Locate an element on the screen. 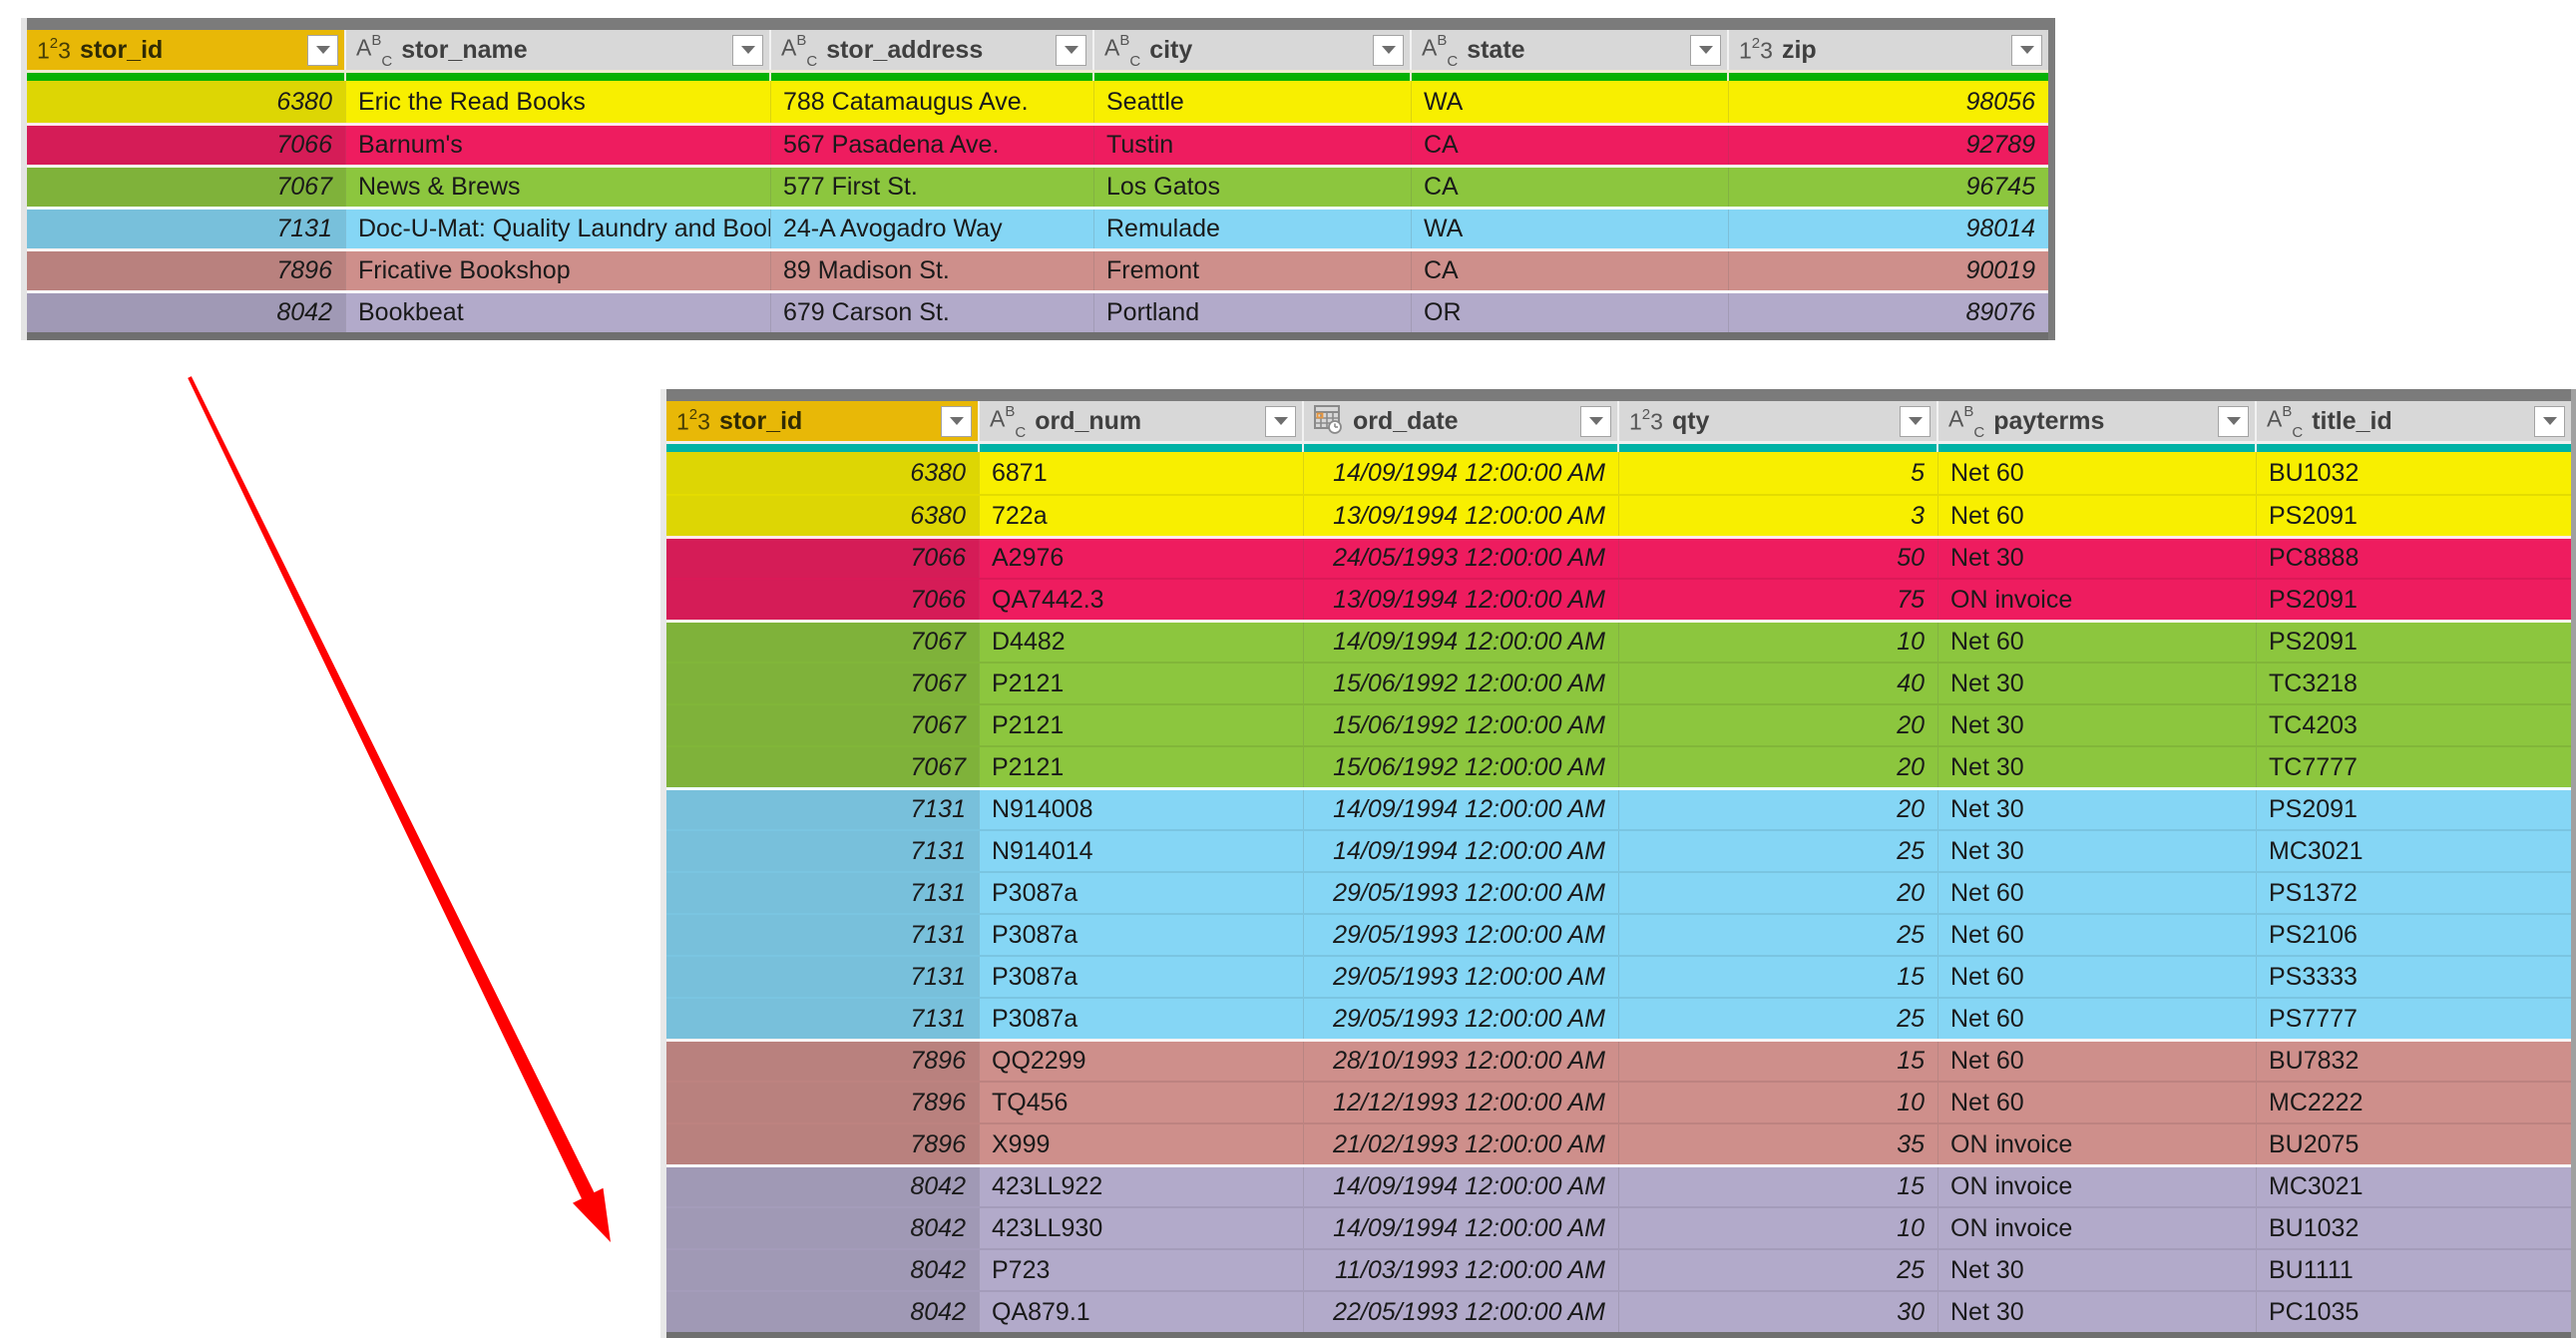 Image resolution: width=2576 pixels, height=1338 pixels. table-top-scrollbar is located at coordinates (1037, 24).